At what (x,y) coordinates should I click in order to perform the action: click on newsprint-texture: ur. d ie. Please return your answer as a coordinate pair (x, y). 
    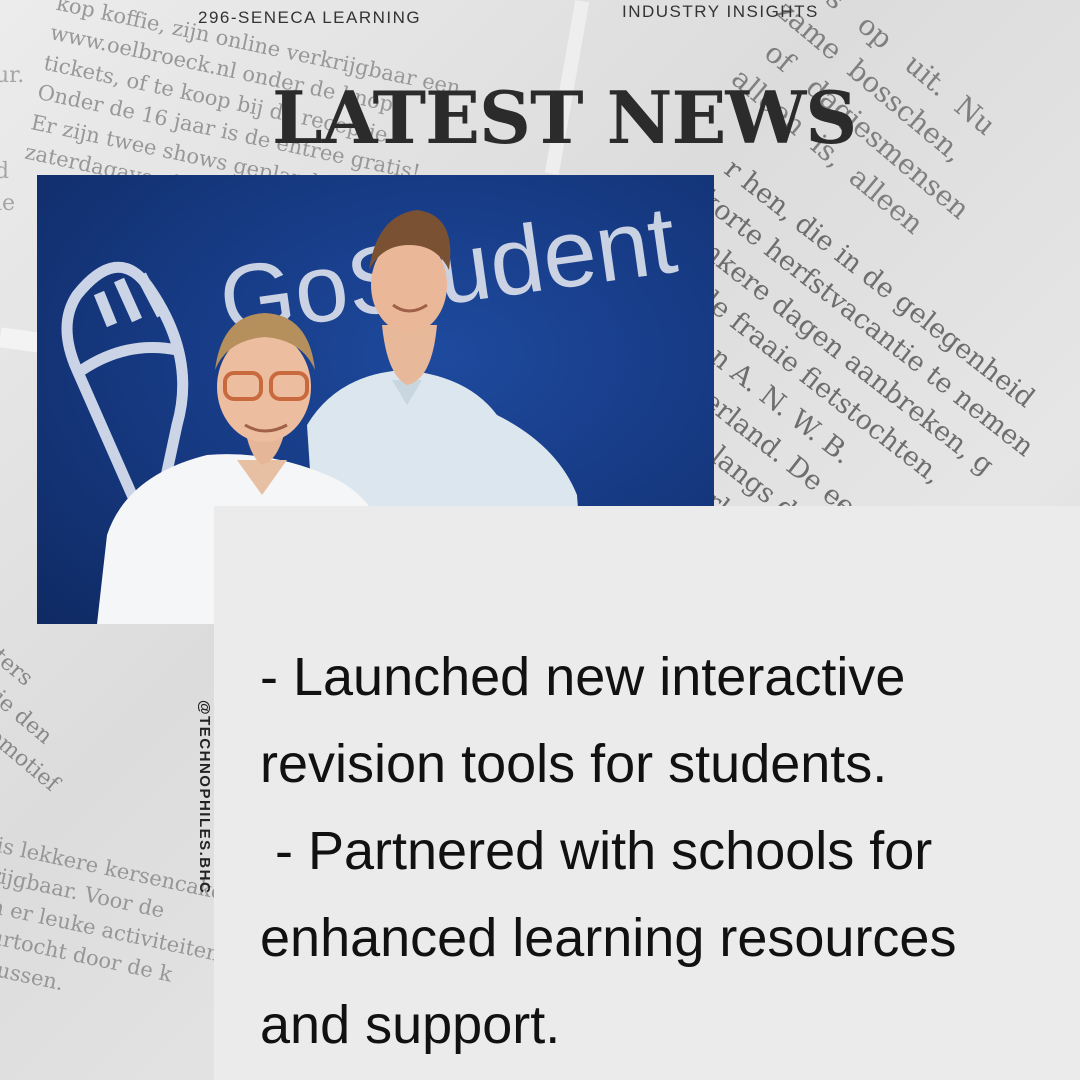
    Looking at the image, I should click on (12, 139).